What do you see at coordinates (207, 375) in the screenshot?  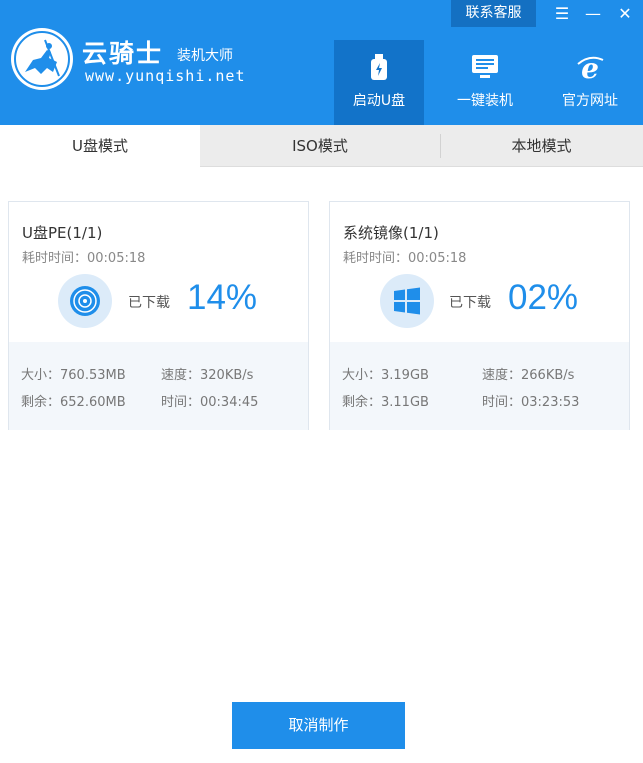 I see `download-speed: 速度：320KB/s` at bounding box center [207, 375].